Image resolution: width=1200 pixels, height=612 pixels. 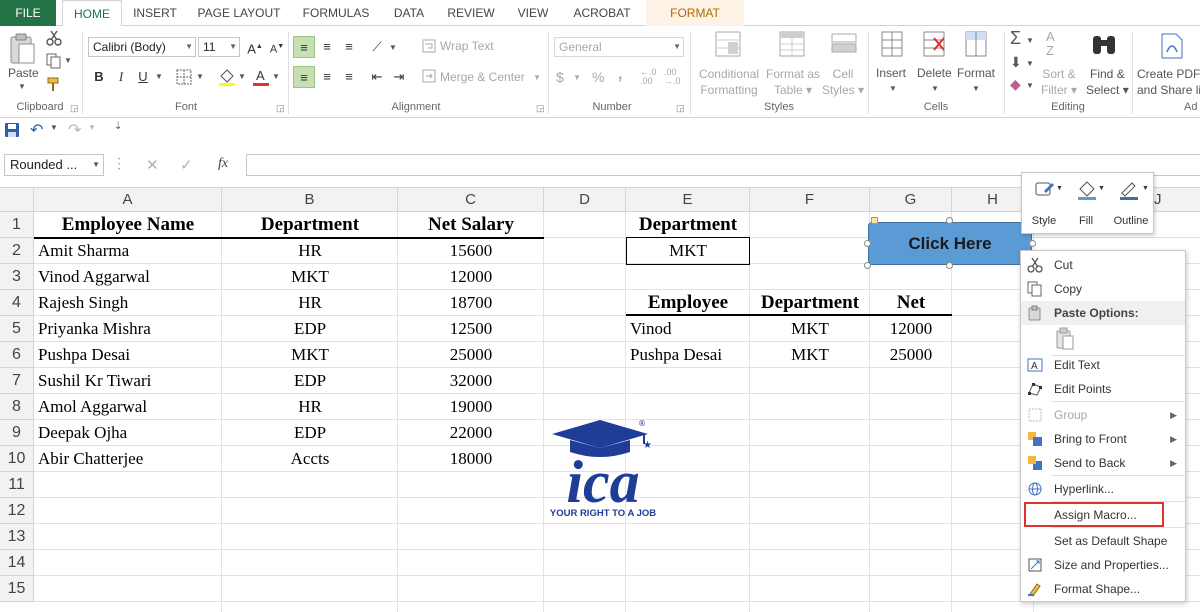 I want to click on table-cell: Amol Aggarwal, so click(x=128, y=407).